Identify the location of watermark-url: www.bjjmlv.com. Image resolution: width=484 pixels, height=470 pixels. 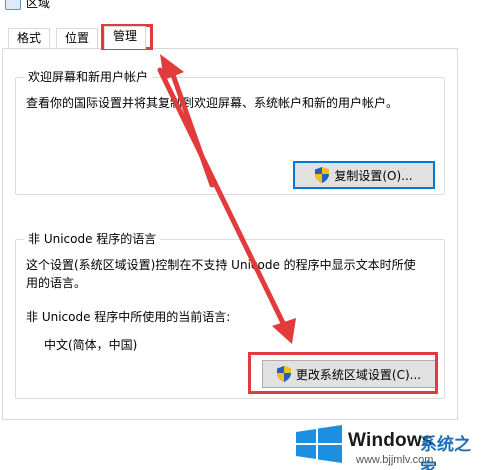
(395, 460).